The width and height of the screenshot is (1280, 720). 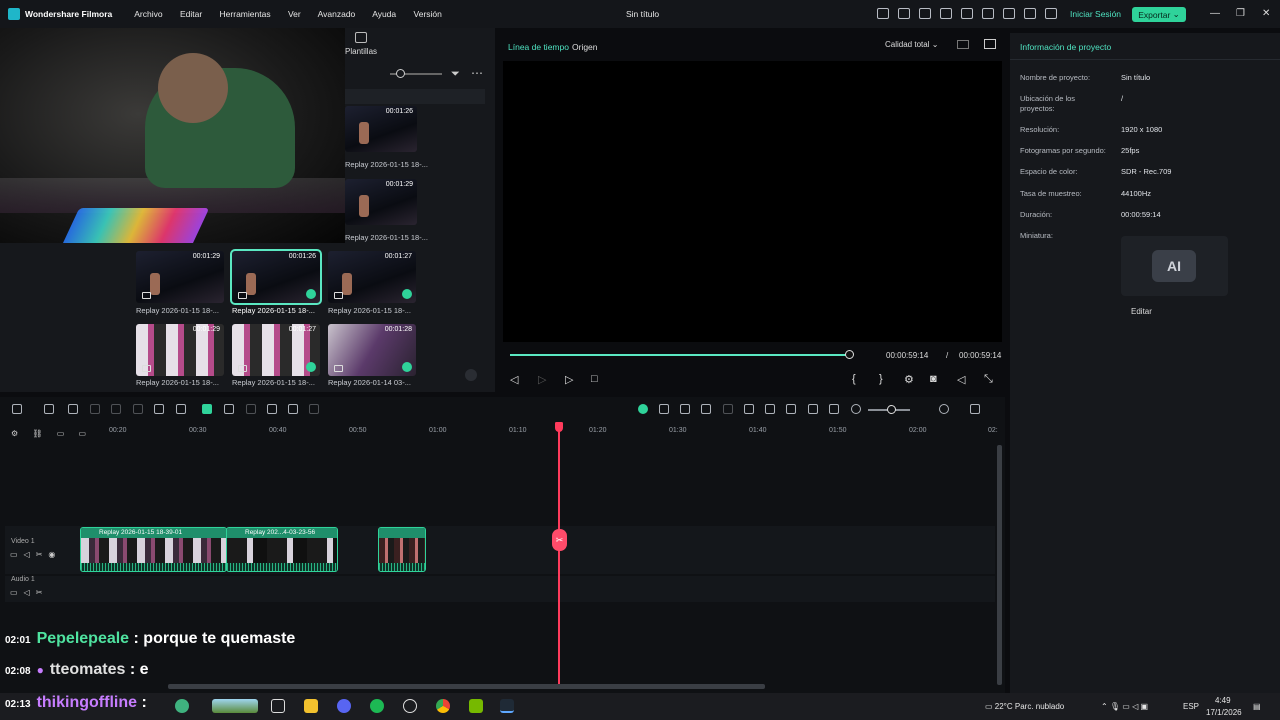 What do you see at coordinates (507, 706) in the screenshot?
I see `filmora-taskbar-icon` at bounding box center [507, 706].